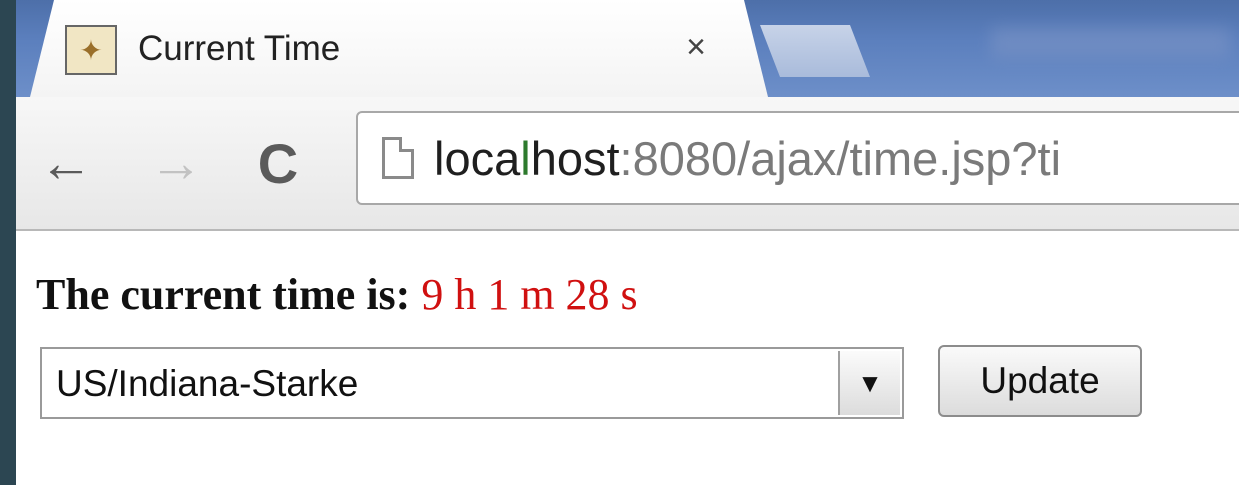 The width and height of the screenshot is (1239, 485). Describe the element at coordinates (239, 48) in the screenshot. I see `tab-title: Current Time` at that location.